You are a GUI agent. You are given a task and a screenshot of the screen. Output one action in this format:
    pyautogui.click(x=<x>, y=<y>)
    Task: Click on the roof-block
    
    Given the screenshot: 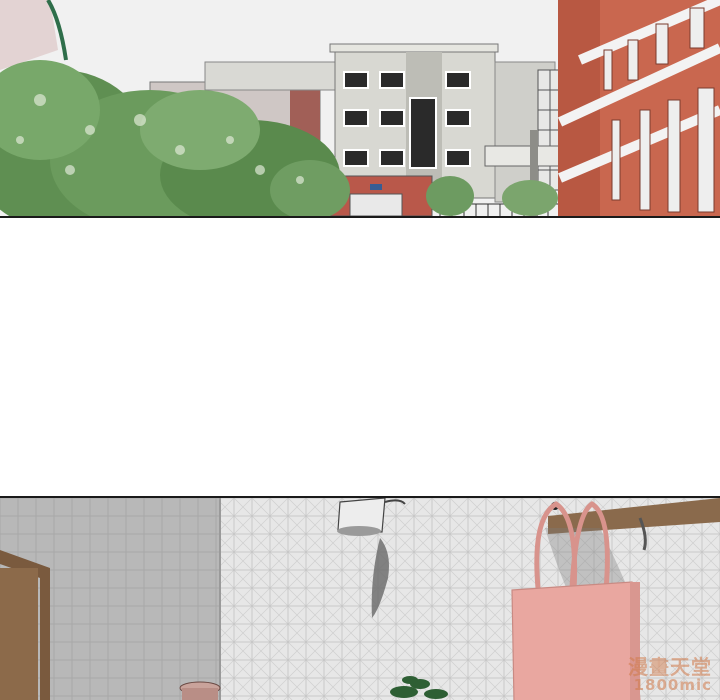 What is the action you would take?
    pyautogui.click(x=270, y=76)
    